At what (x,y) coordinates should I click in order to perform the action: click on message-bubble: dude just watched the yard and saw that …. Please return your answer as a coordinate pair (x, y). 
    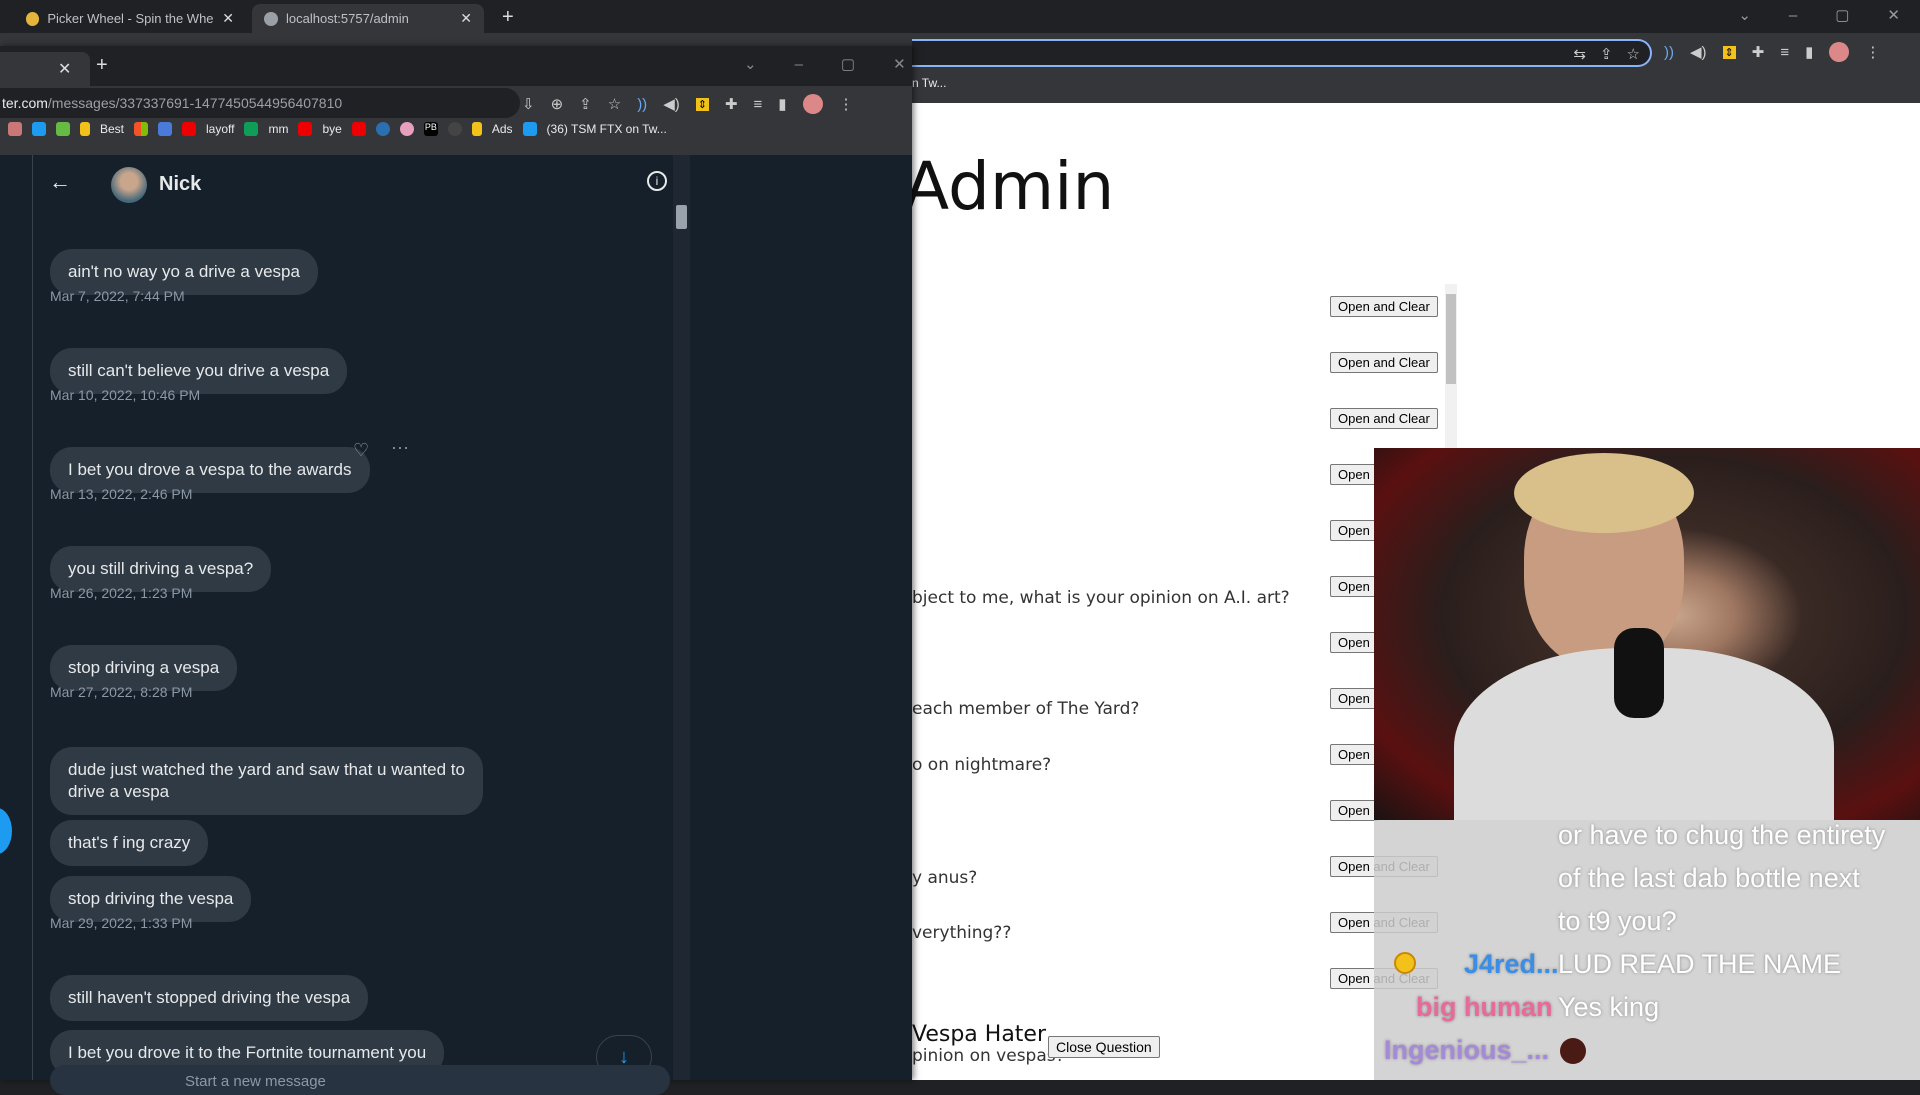
    Looking at the image, I should click on (266, 781).